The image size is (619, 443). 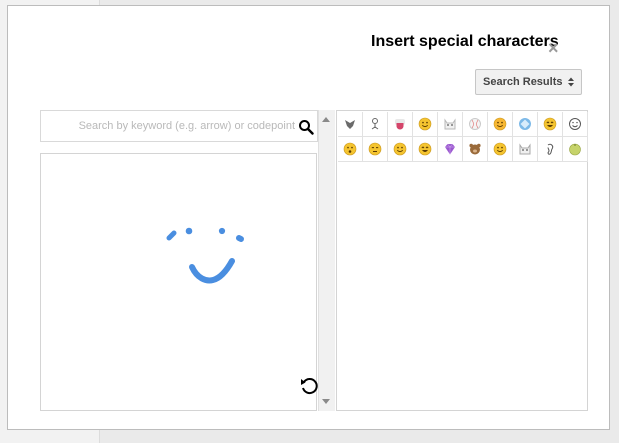 I want to click on sweat-smile-face-icon, so click(x=425, y=149).